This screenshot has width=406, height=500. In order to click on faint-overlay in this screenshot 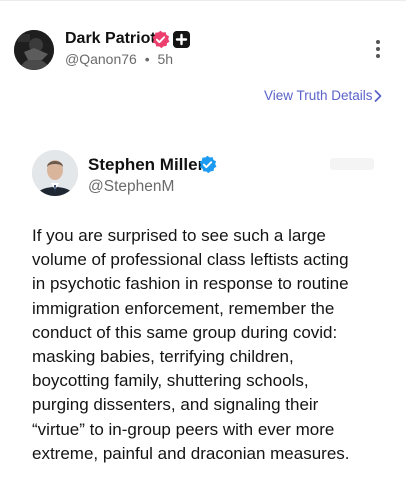, I will do `click(352, 164)`.